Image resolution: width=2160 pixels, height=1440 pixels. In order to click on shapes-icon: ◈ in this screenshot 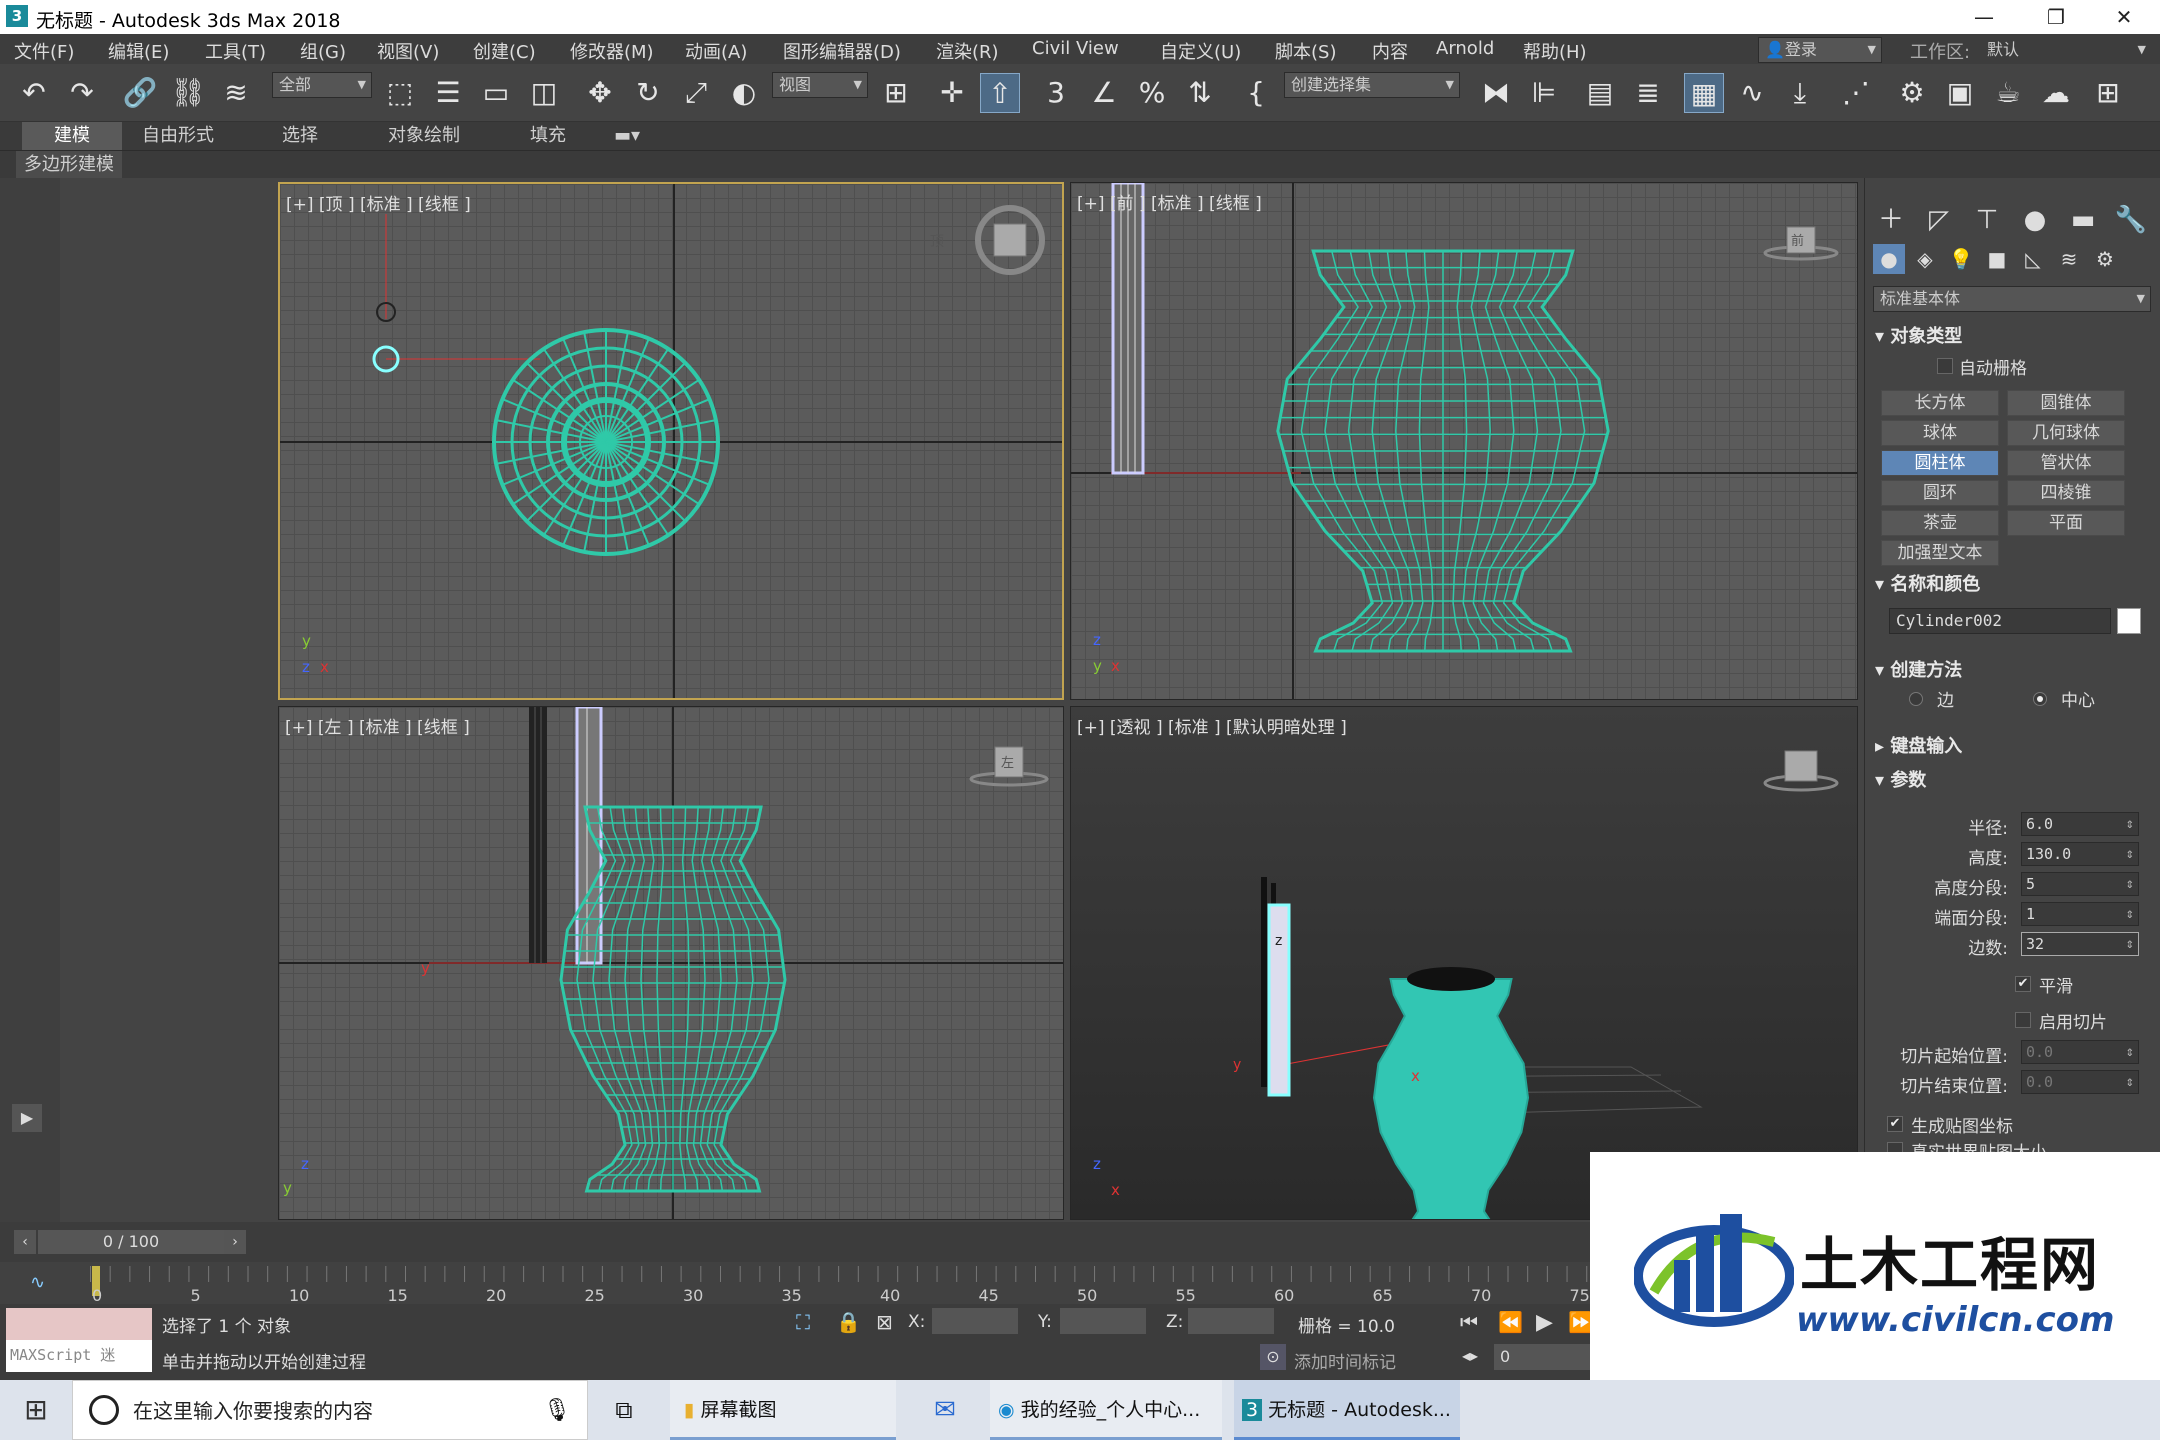, I will do `click(1925, 259)`.